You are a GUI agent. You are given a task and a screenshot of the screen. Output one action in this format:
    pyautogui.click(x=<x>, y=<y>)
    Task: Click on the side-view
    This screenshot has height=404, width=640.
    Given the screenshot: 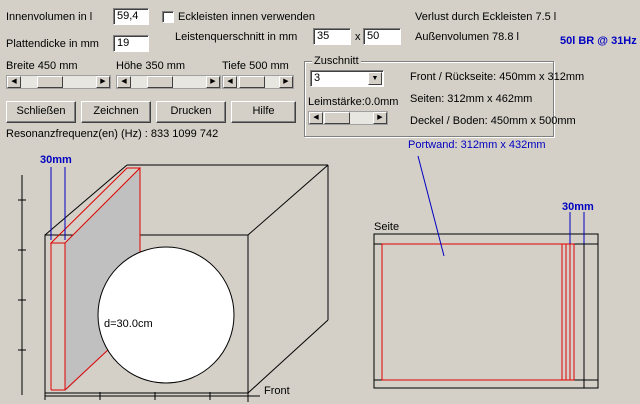 What is the action you would take?
    pyautogui.click(x=486, y=311)
    